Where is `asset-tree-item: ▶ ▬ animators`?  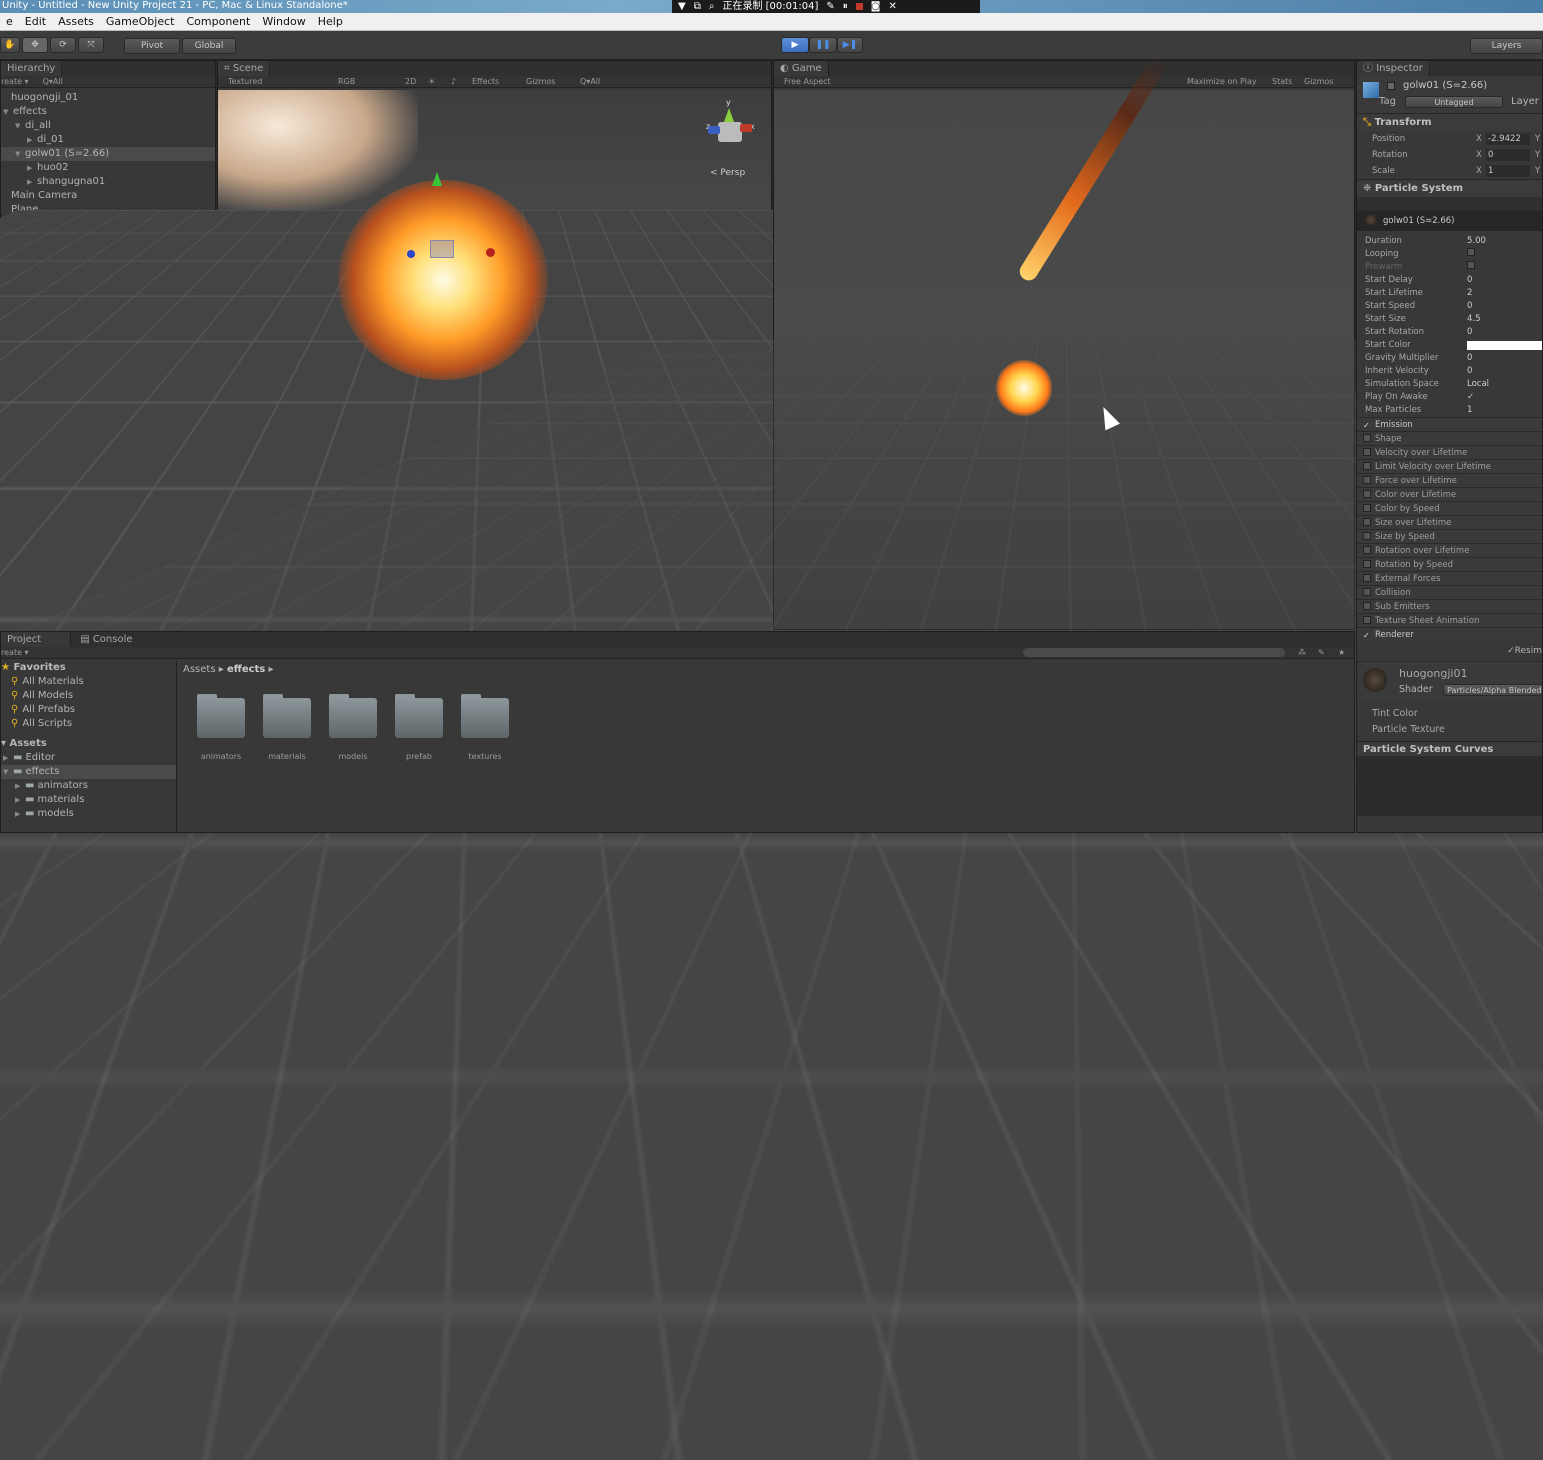
asset-tree-item: ▶ ▬ animators is located at coordinates (88, 786).